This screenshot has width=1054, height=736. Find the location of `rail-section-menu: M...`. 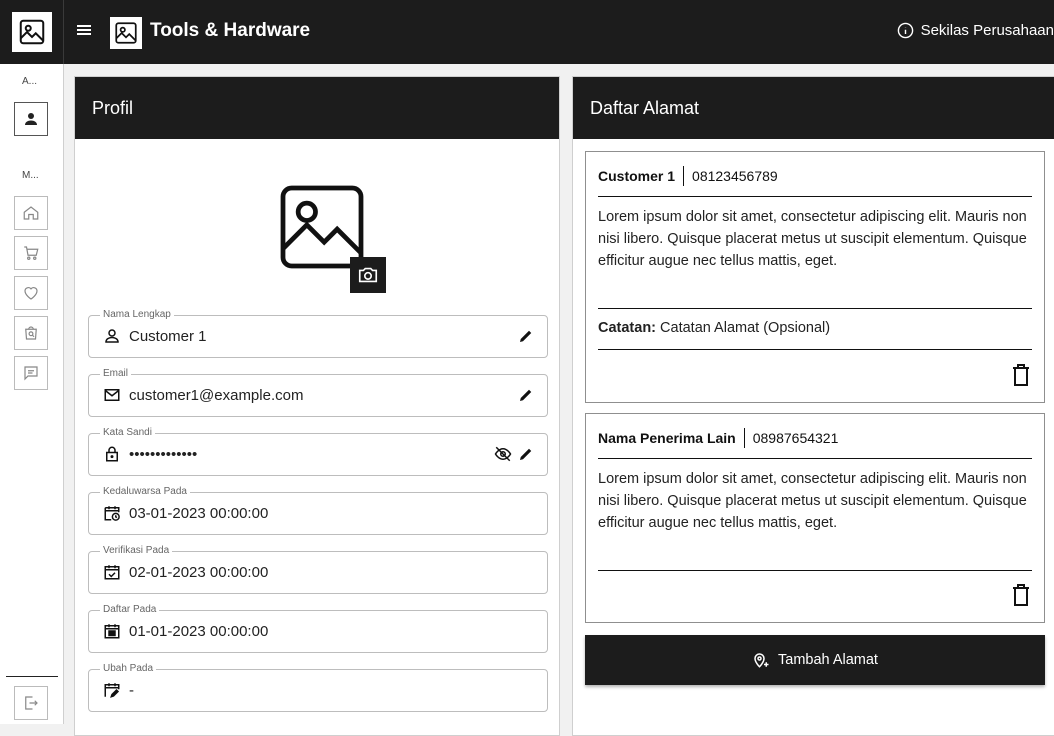

rail-section-menu: M... is located at coordinates (30, 175).